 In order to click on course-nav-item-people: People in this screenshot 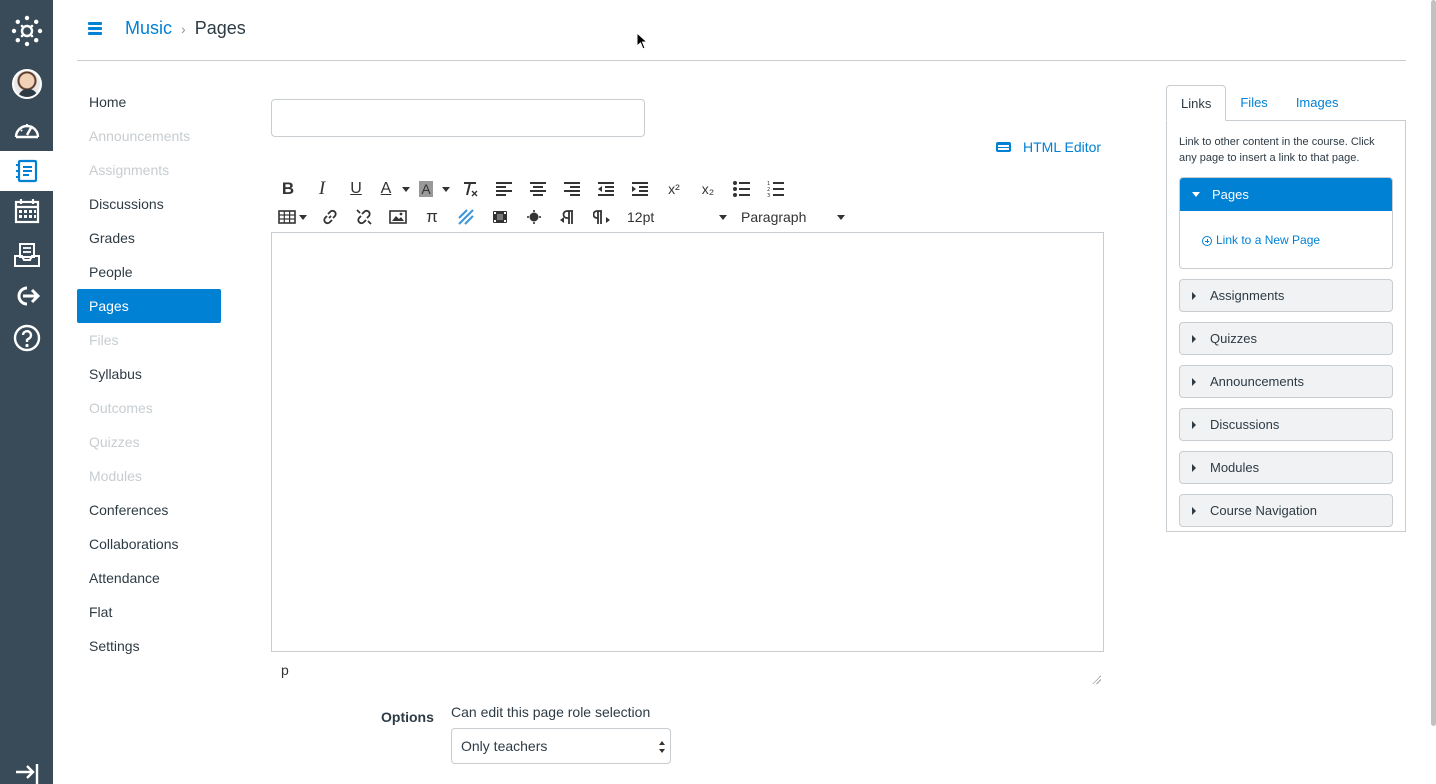, I will do `click(149, 272)`.